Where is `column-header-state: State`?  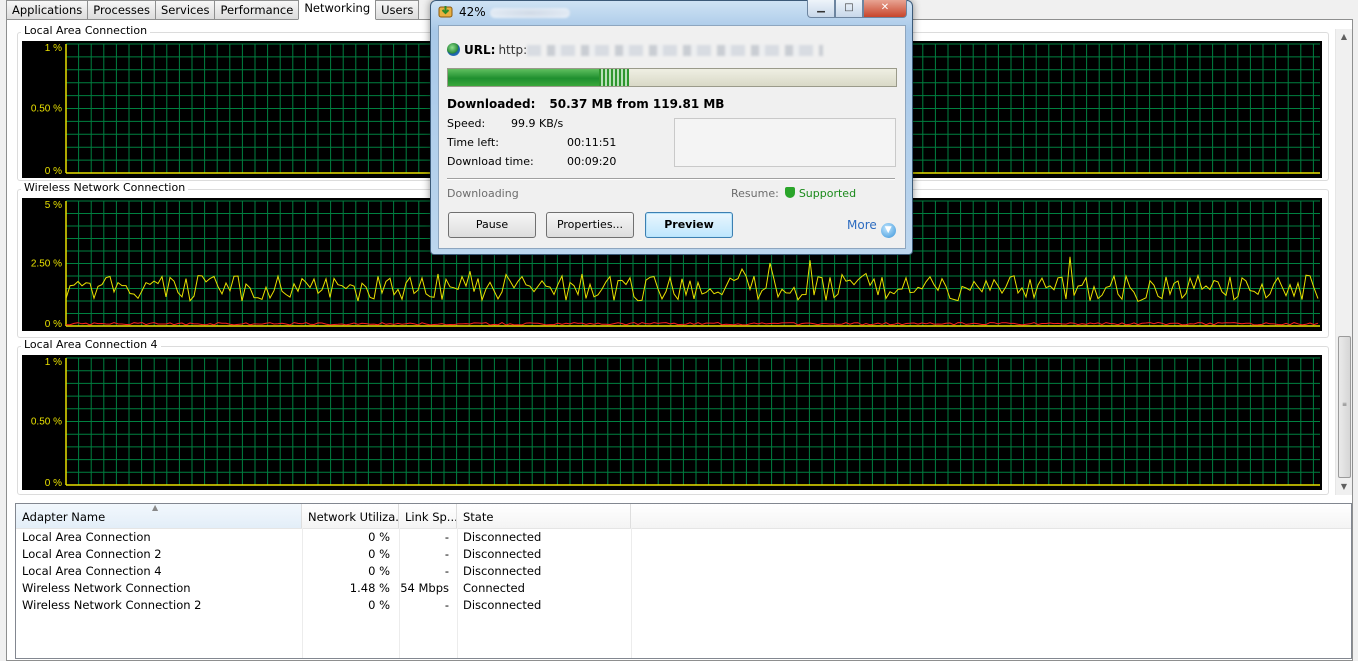
column-header-state: State is located at coordinates (544, 516).